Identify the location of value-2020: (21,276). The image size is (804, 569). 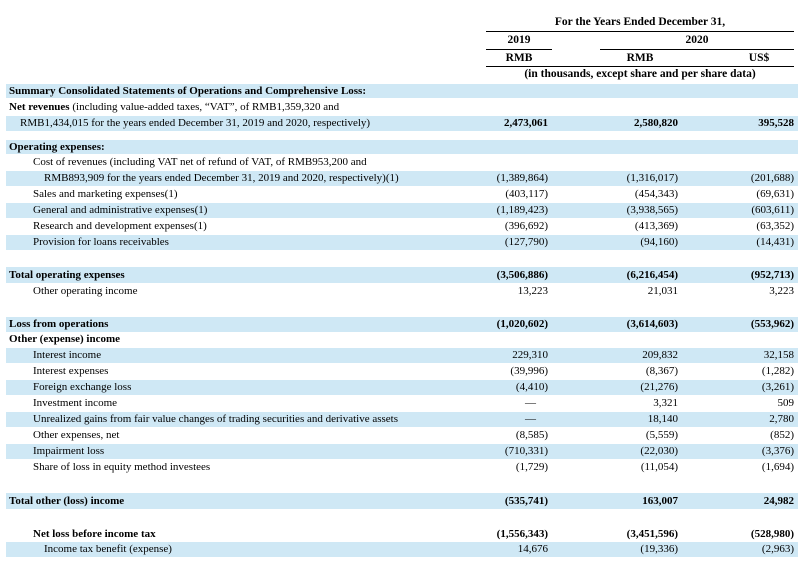
(659, 387).